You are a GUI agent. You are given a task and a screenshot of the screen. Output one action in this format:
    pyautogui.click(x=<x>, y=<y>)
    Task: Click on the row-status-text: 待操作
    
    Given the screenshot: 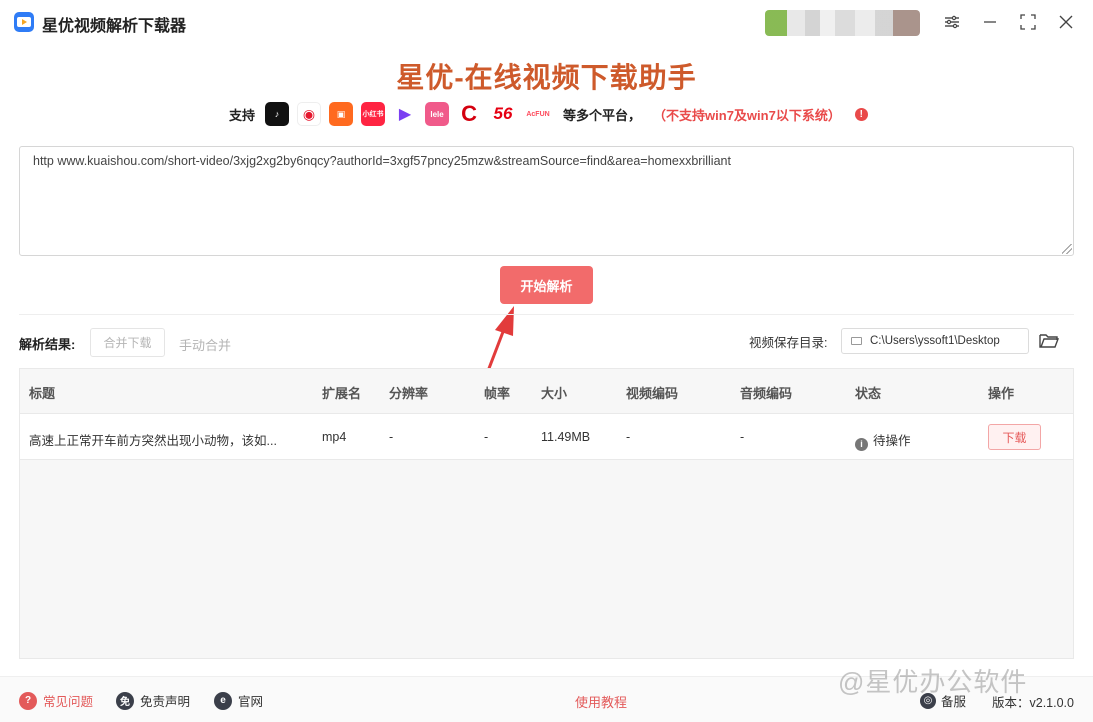 What is the action you would take?
    pyautogui.click(x=892, y=441)
    